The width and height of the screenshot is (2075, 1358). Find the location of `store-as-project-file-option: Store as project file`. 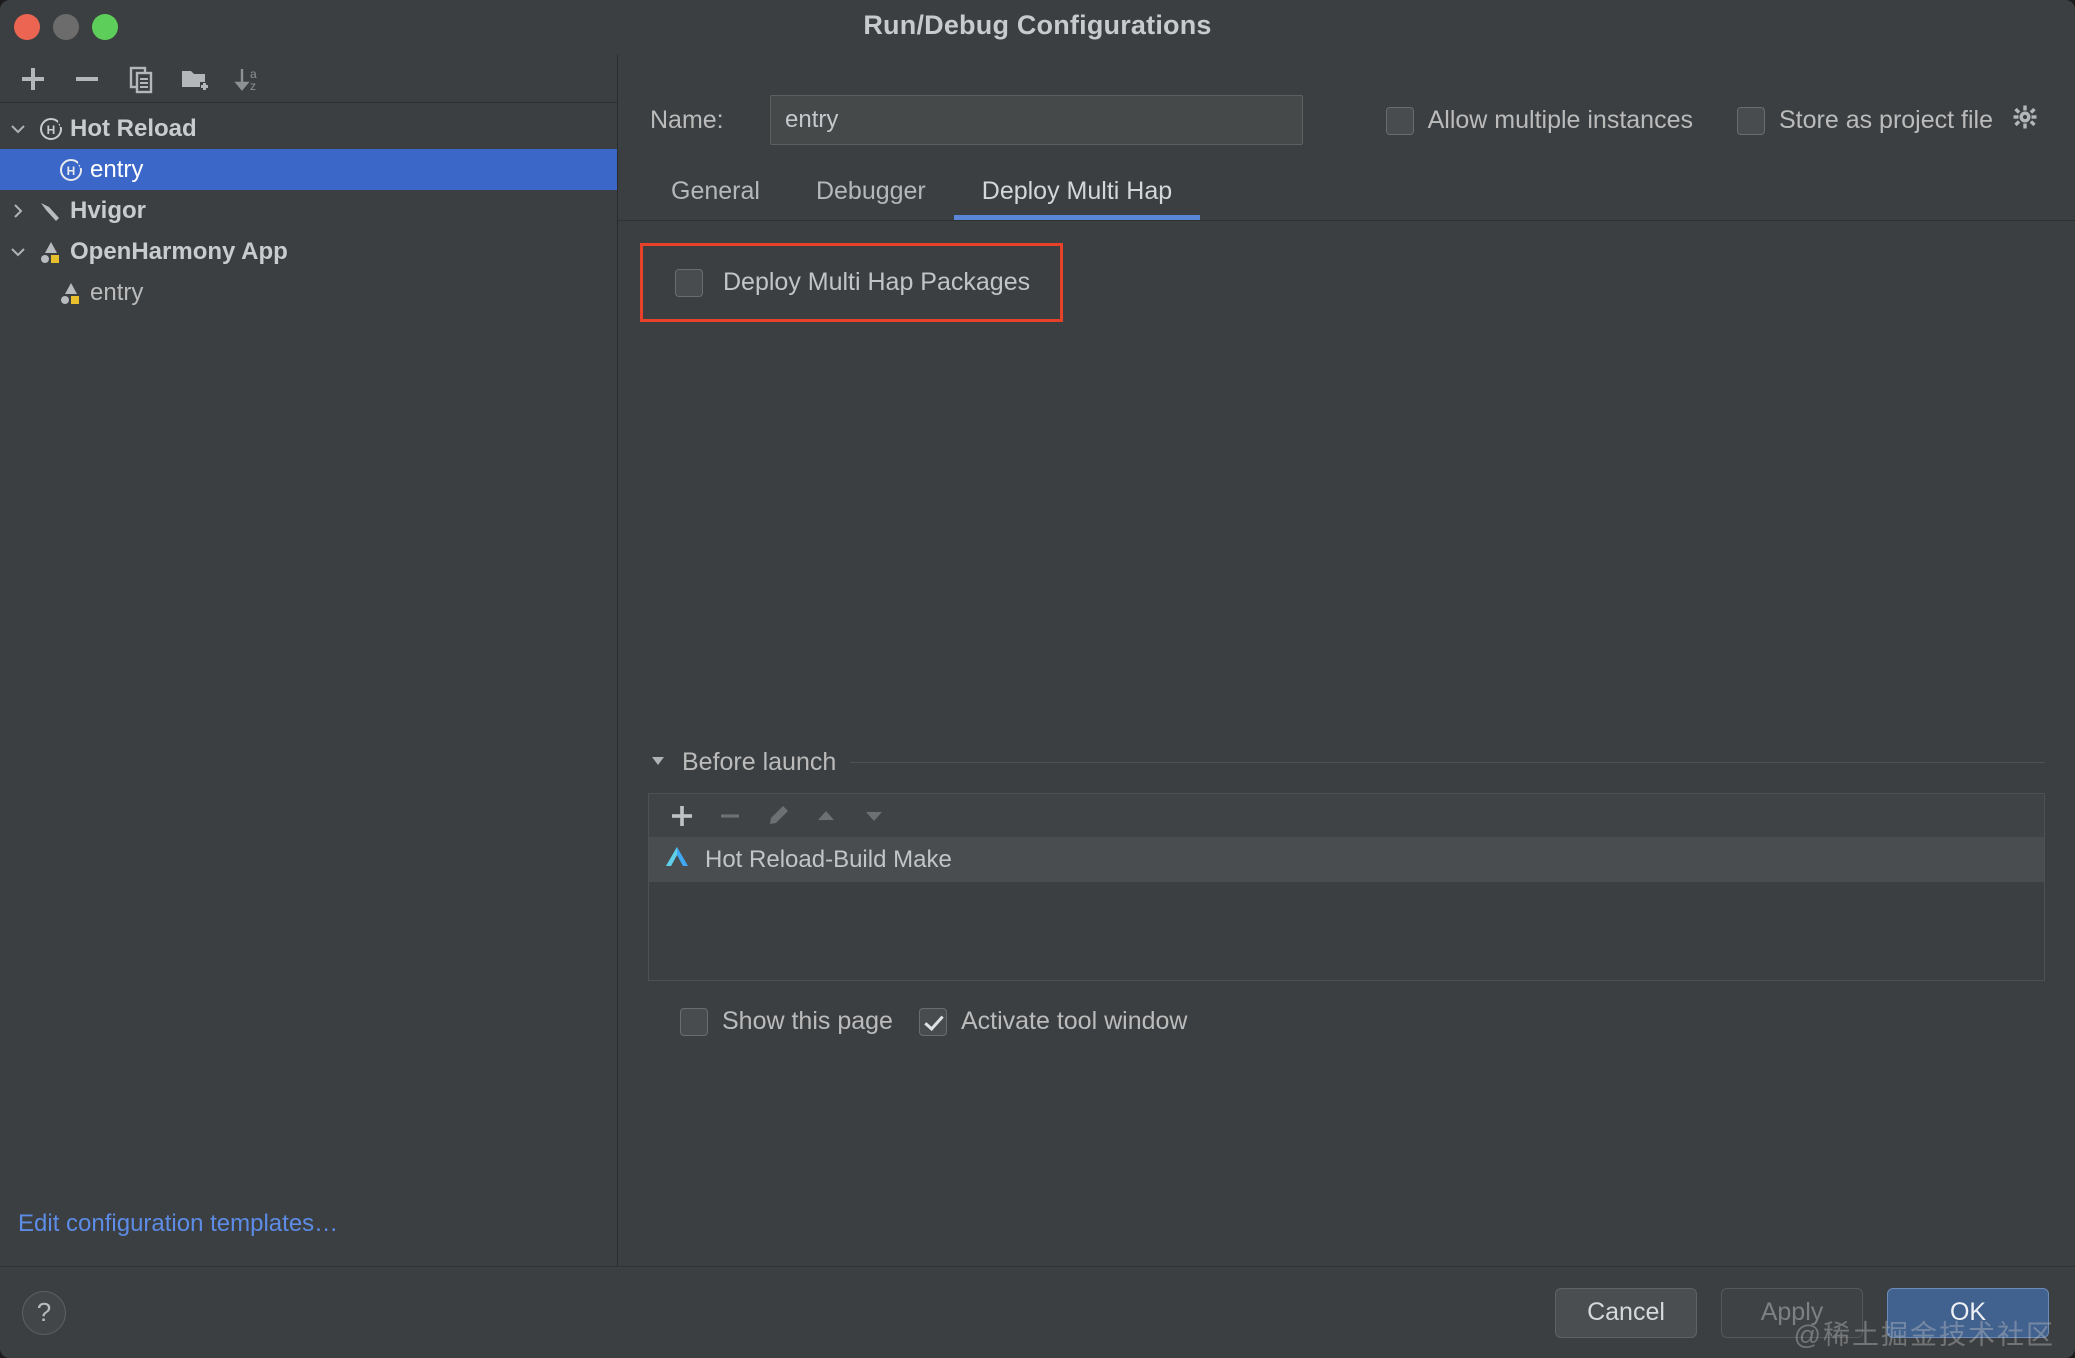

store-as-project-file-option: Store as project file is located at coordinates (1888, 120).